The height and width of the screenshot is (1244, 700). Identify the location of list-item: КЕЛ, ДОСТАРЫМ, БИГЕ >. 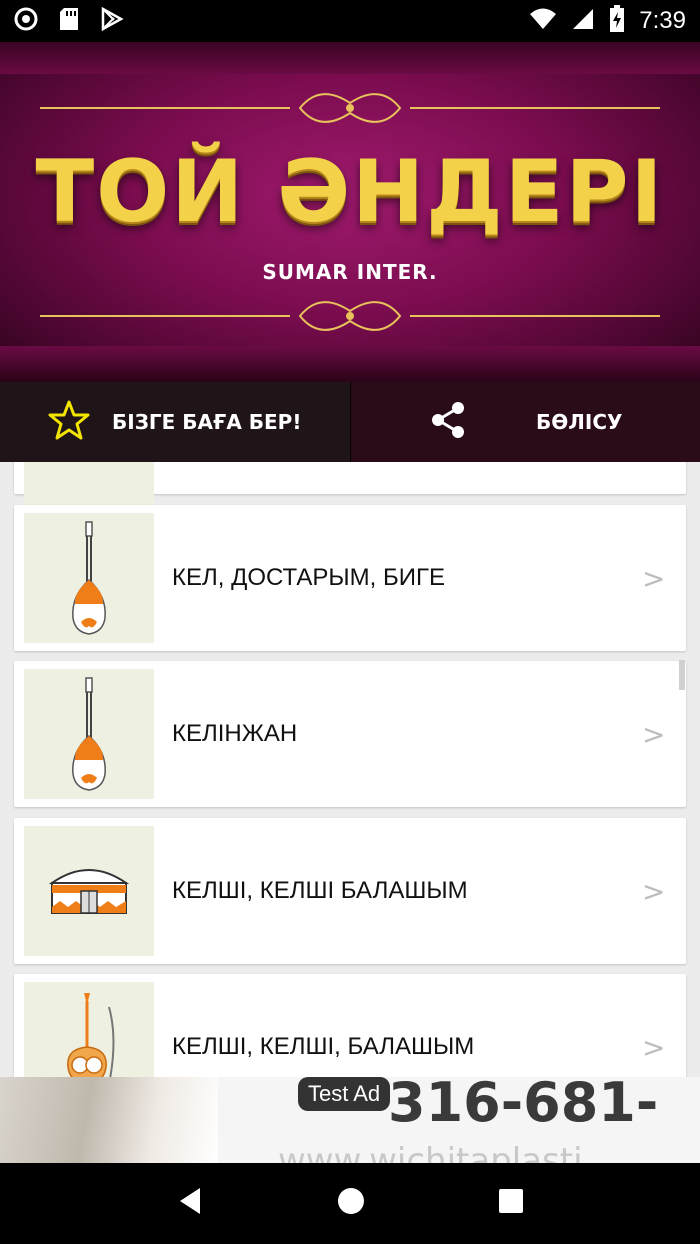
(350, 578).